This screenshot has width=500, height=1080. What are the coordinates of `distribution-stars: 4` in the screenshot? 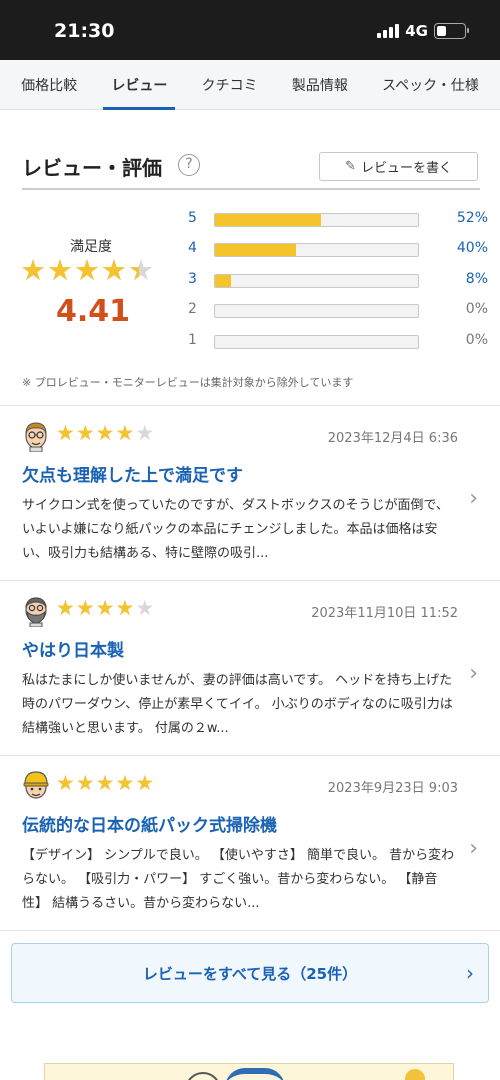 It's located at (192, 248).